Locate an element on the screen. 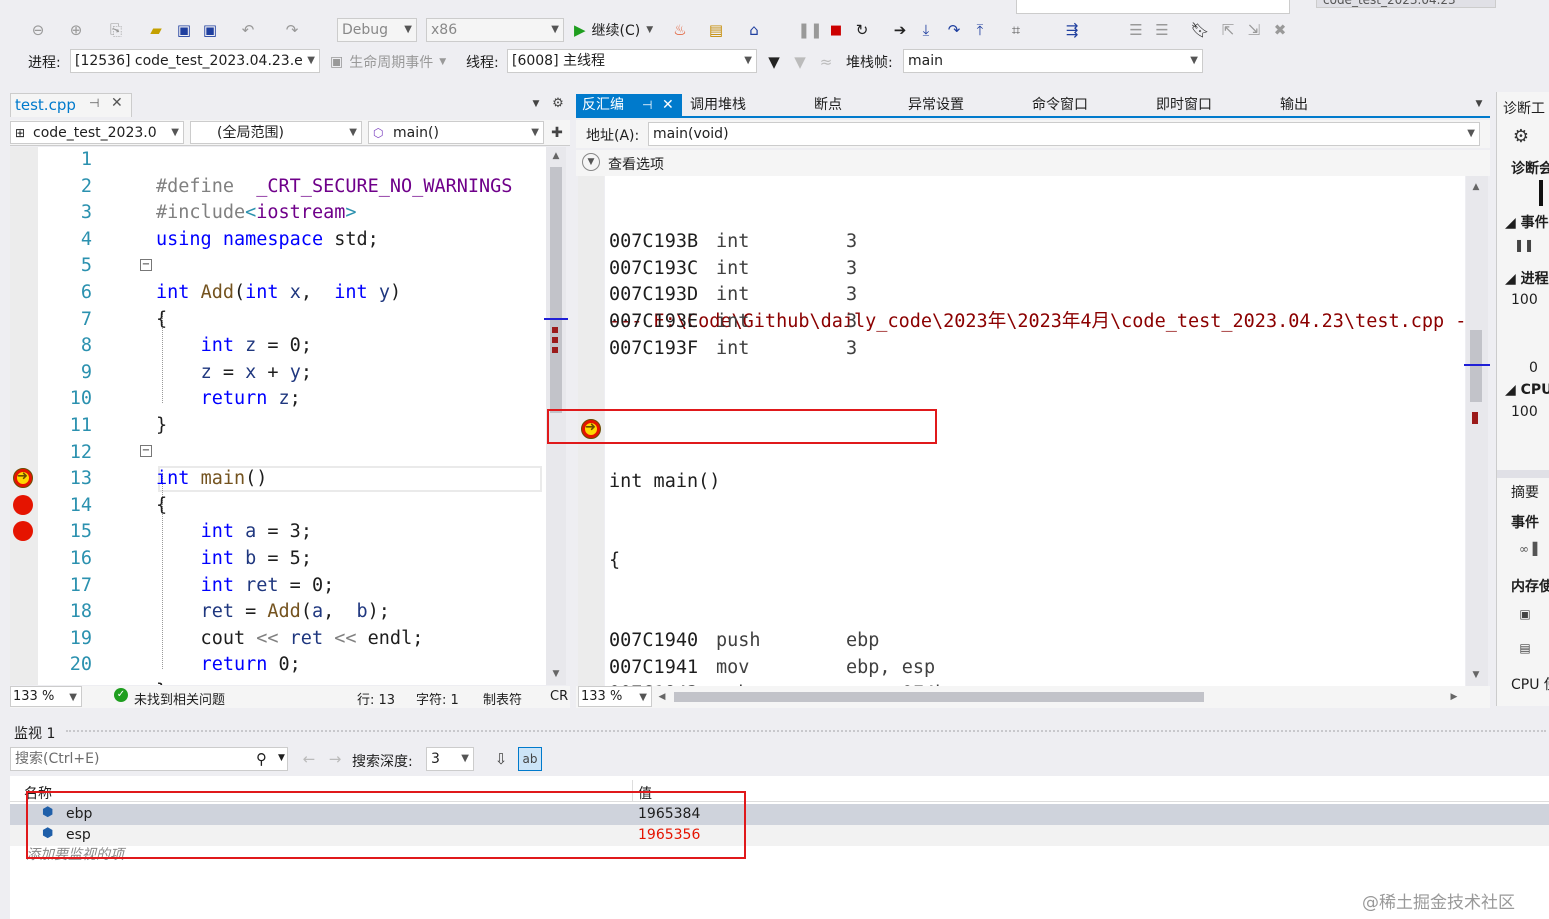  project-dropdown: ⊞ code_test_2023.0 ▼ is located at coordinates (97, 132).